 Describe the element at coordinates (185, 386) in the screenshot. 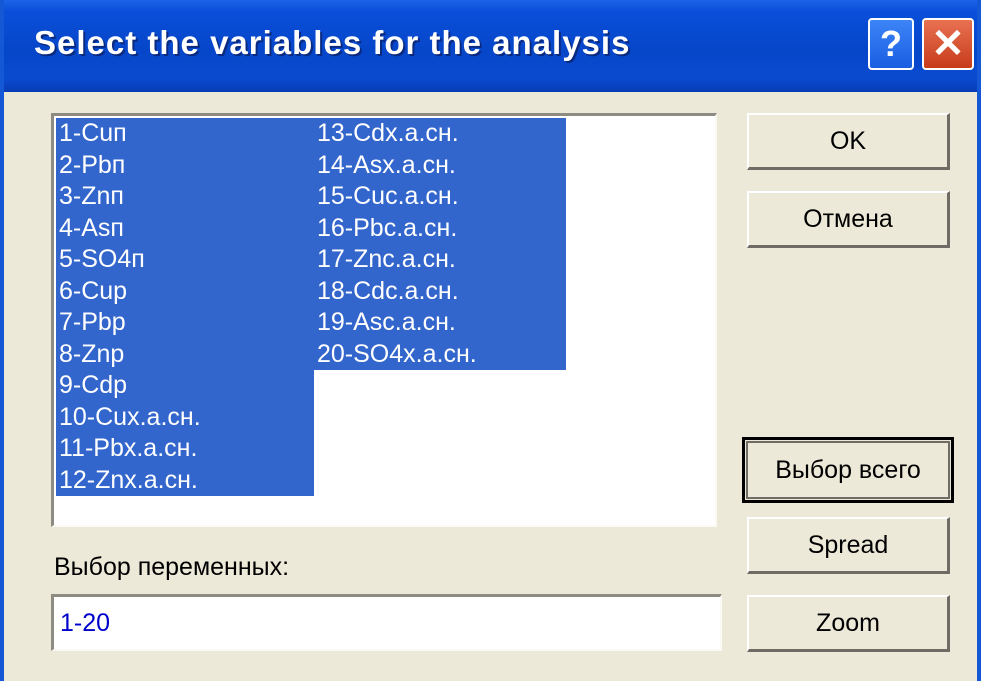

I see `list-item: 9-Cdp` at that location.